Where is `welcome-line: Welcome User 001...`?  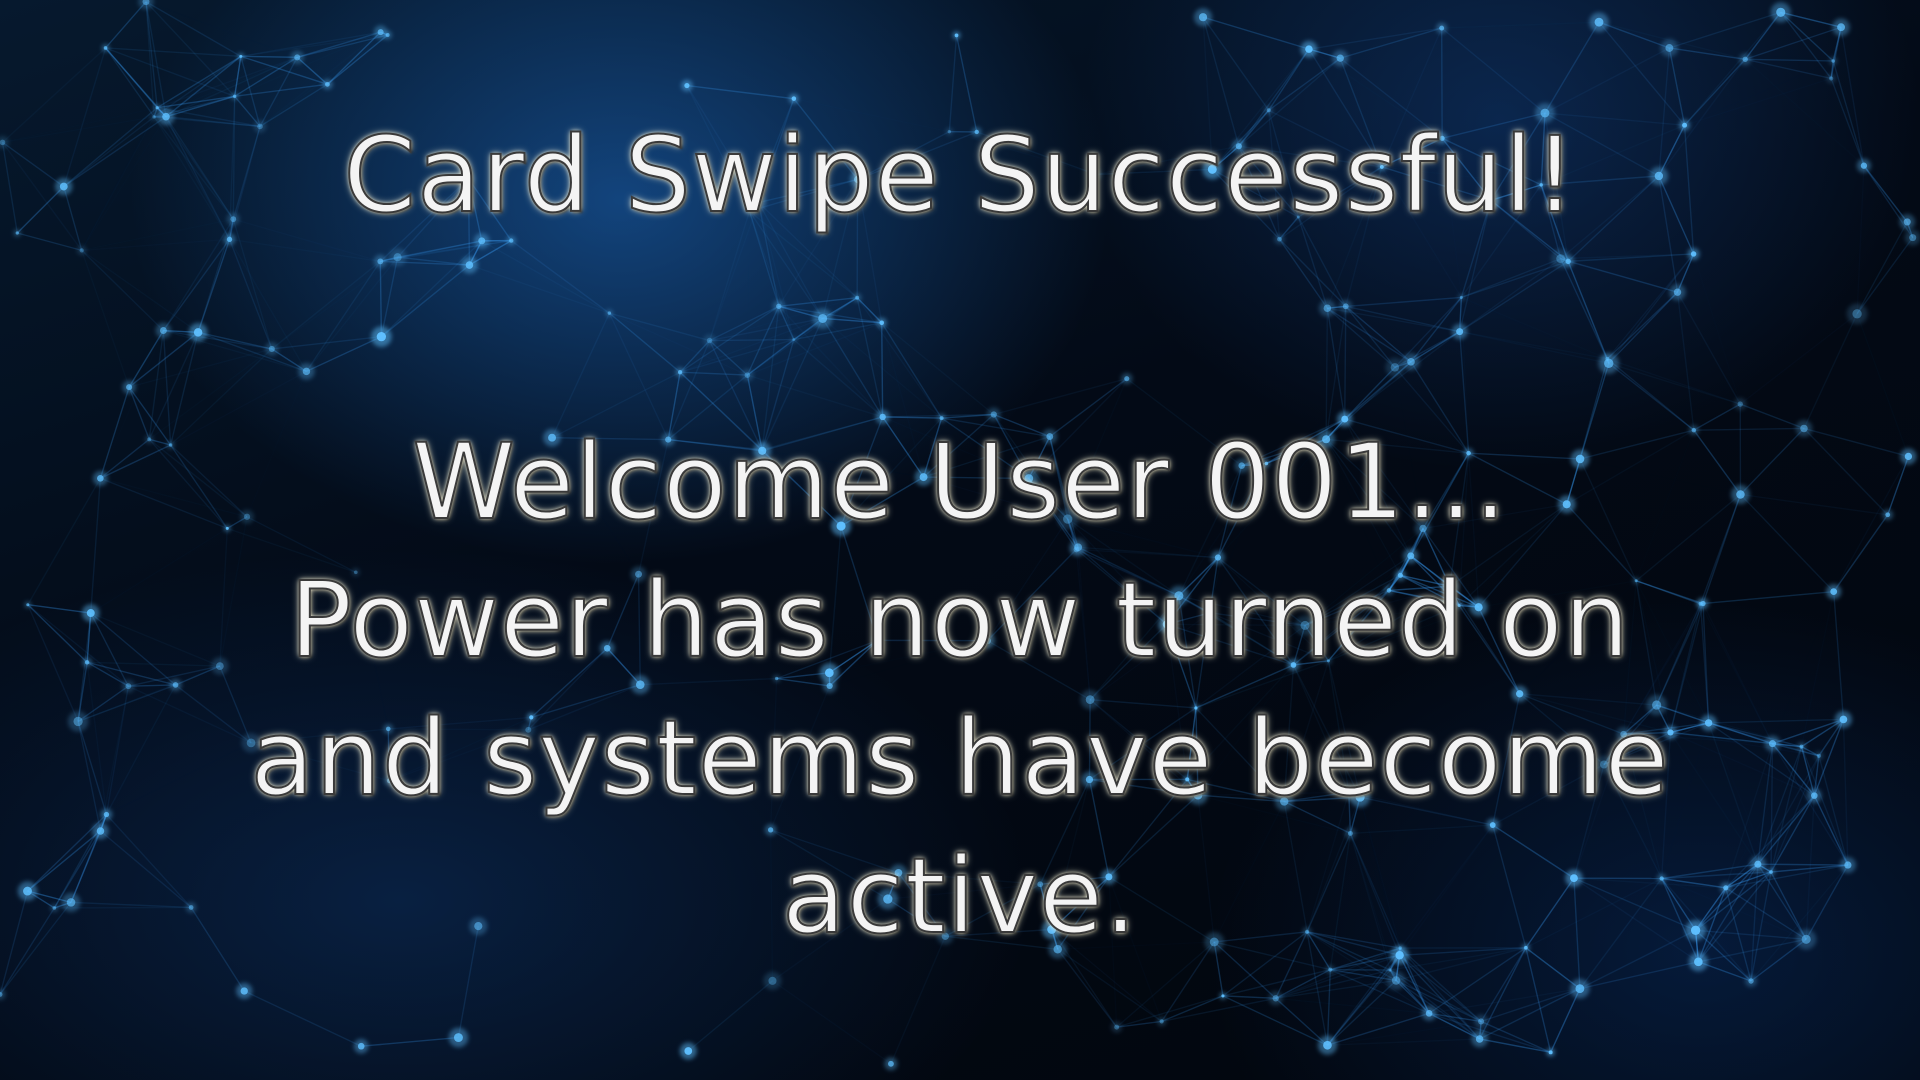
welcome-line: Welcome User 001... is located at coordinates (959, 482).